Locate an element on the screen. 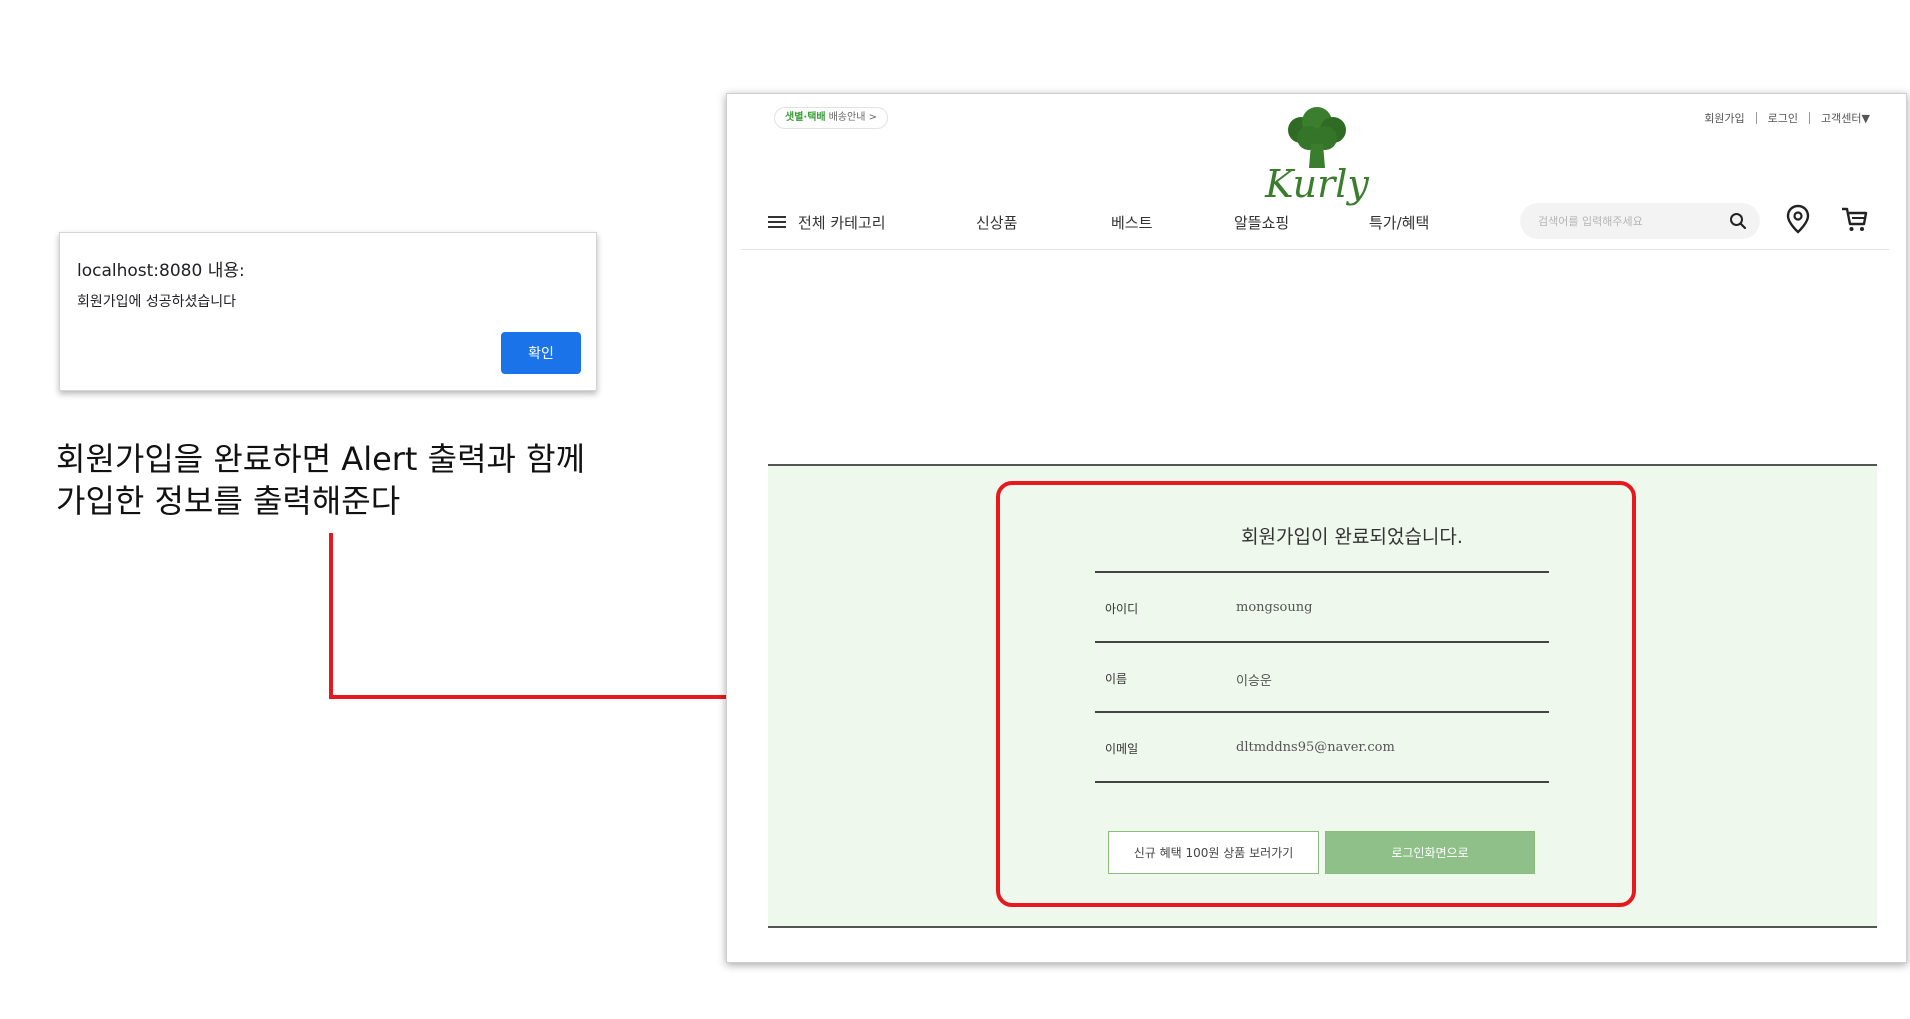  info-value: dltmddns95@naver.com is located at coordinates (1315, 747).